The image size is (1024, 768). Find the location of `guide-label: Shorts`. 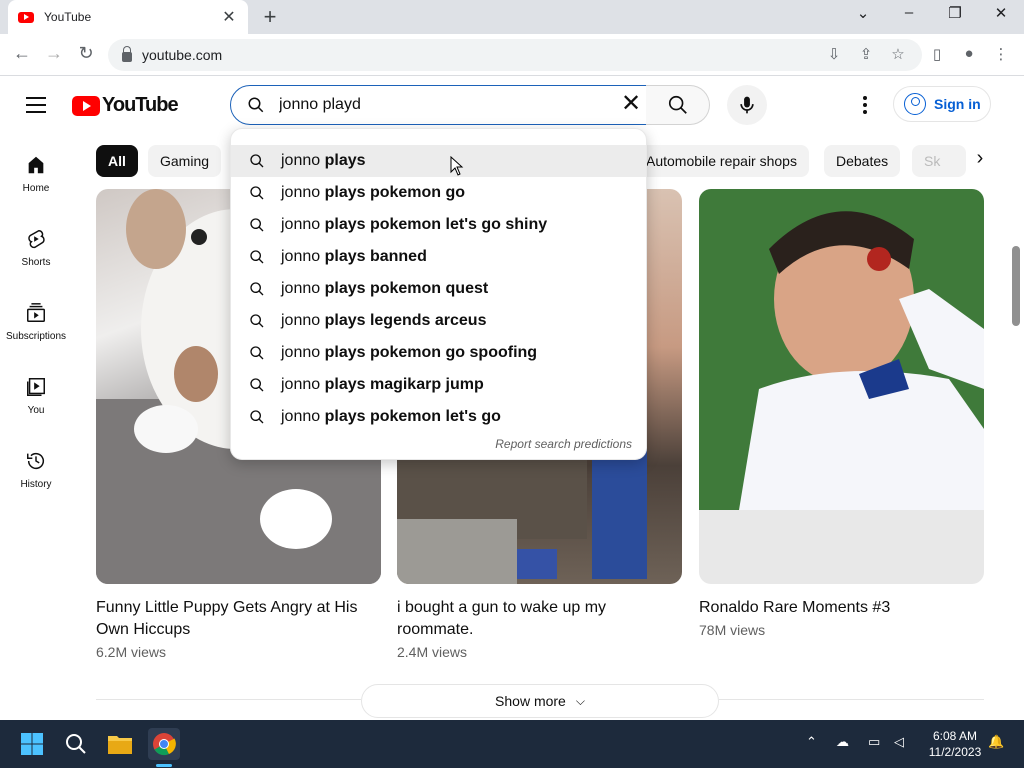

guide-label: Shorts is located at coordinates (36, 262).